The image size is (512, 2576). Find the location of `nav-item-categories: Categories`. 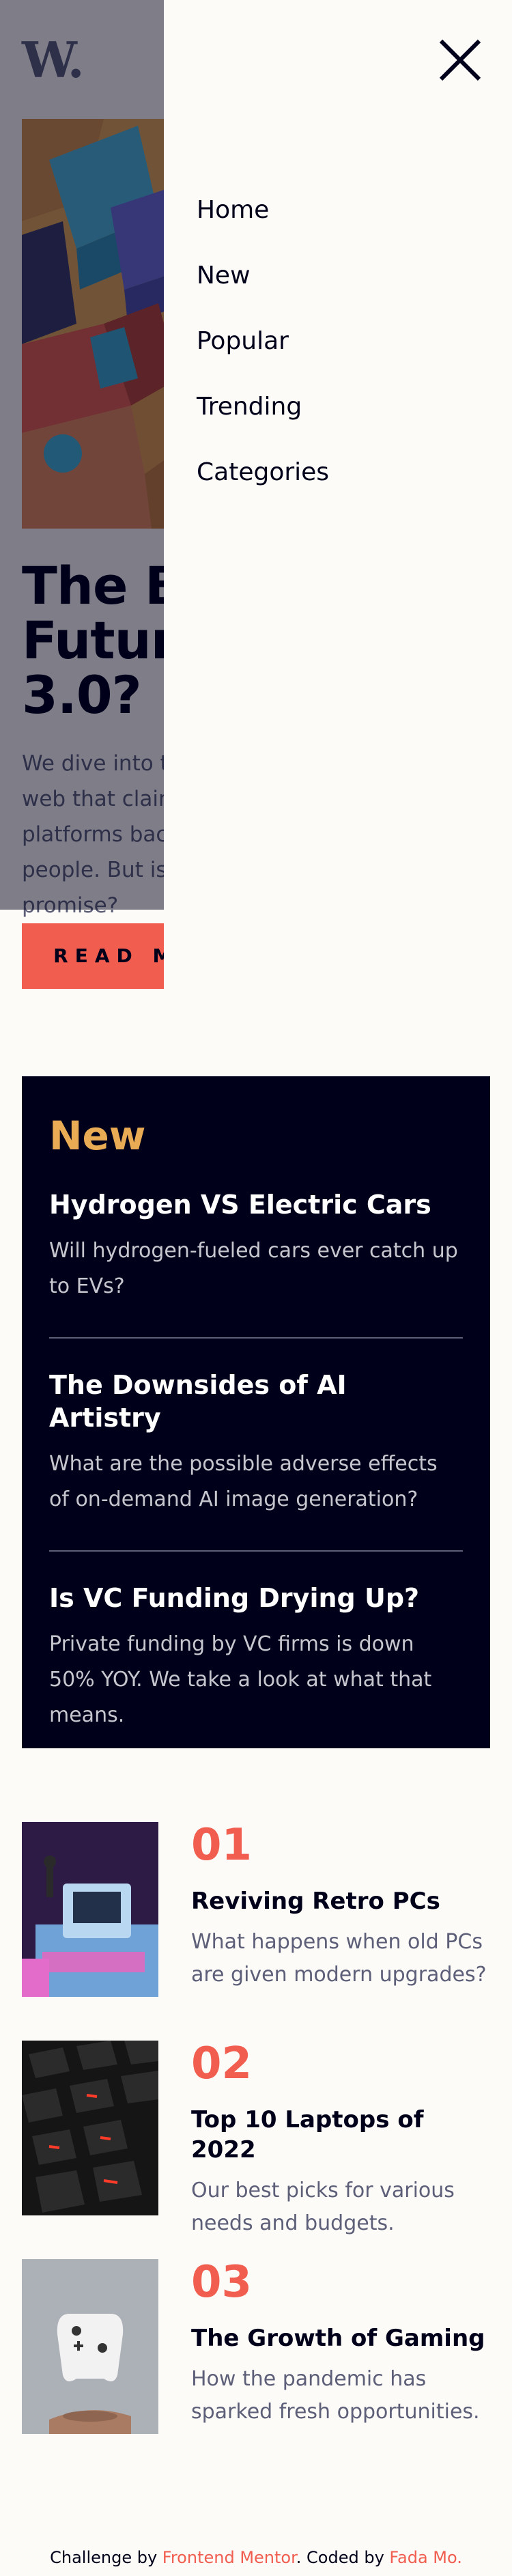

nav-item-categories: Categories is located at coordinates (263, 473).